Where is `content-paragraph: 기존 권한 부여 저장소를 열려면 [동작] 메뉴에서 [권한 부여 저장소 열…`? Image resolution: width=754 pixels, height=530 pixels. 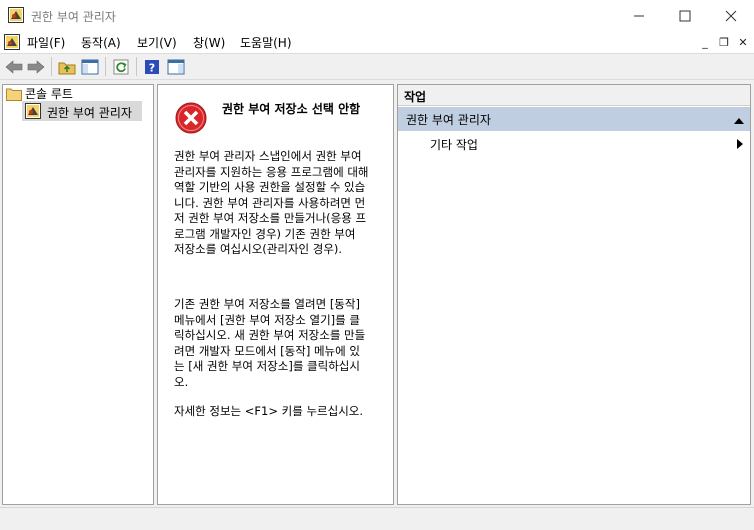 content-paragraph: 기존 권한 부여 저장소를 열려면 [동작] 메뉴에서 [권한 부여 저장소 열… is located at coordinates (270, 343).